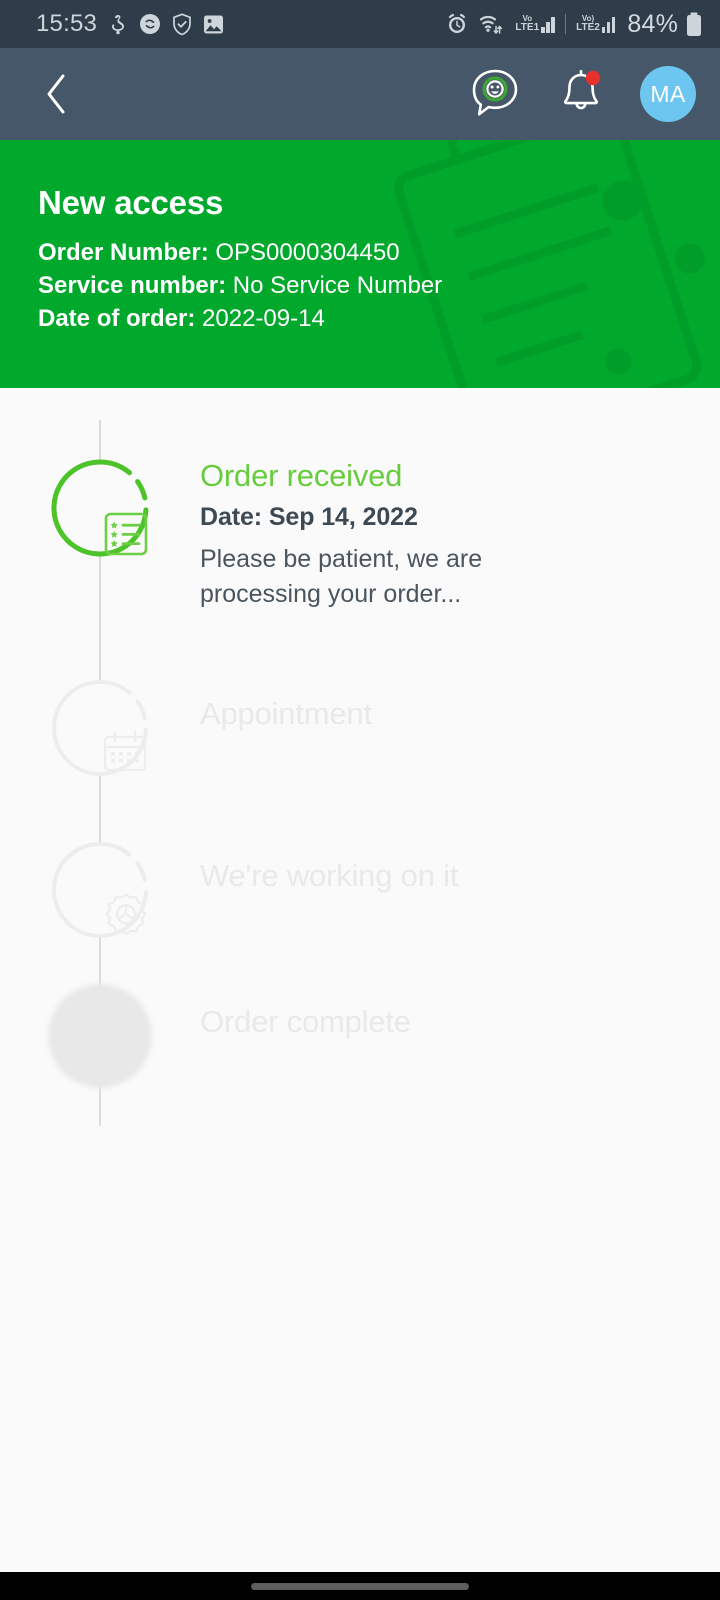 This screenshot has width=720, height=1600. I want to click on timeline-step-order-complete: Order complete, so click(360, 1036).